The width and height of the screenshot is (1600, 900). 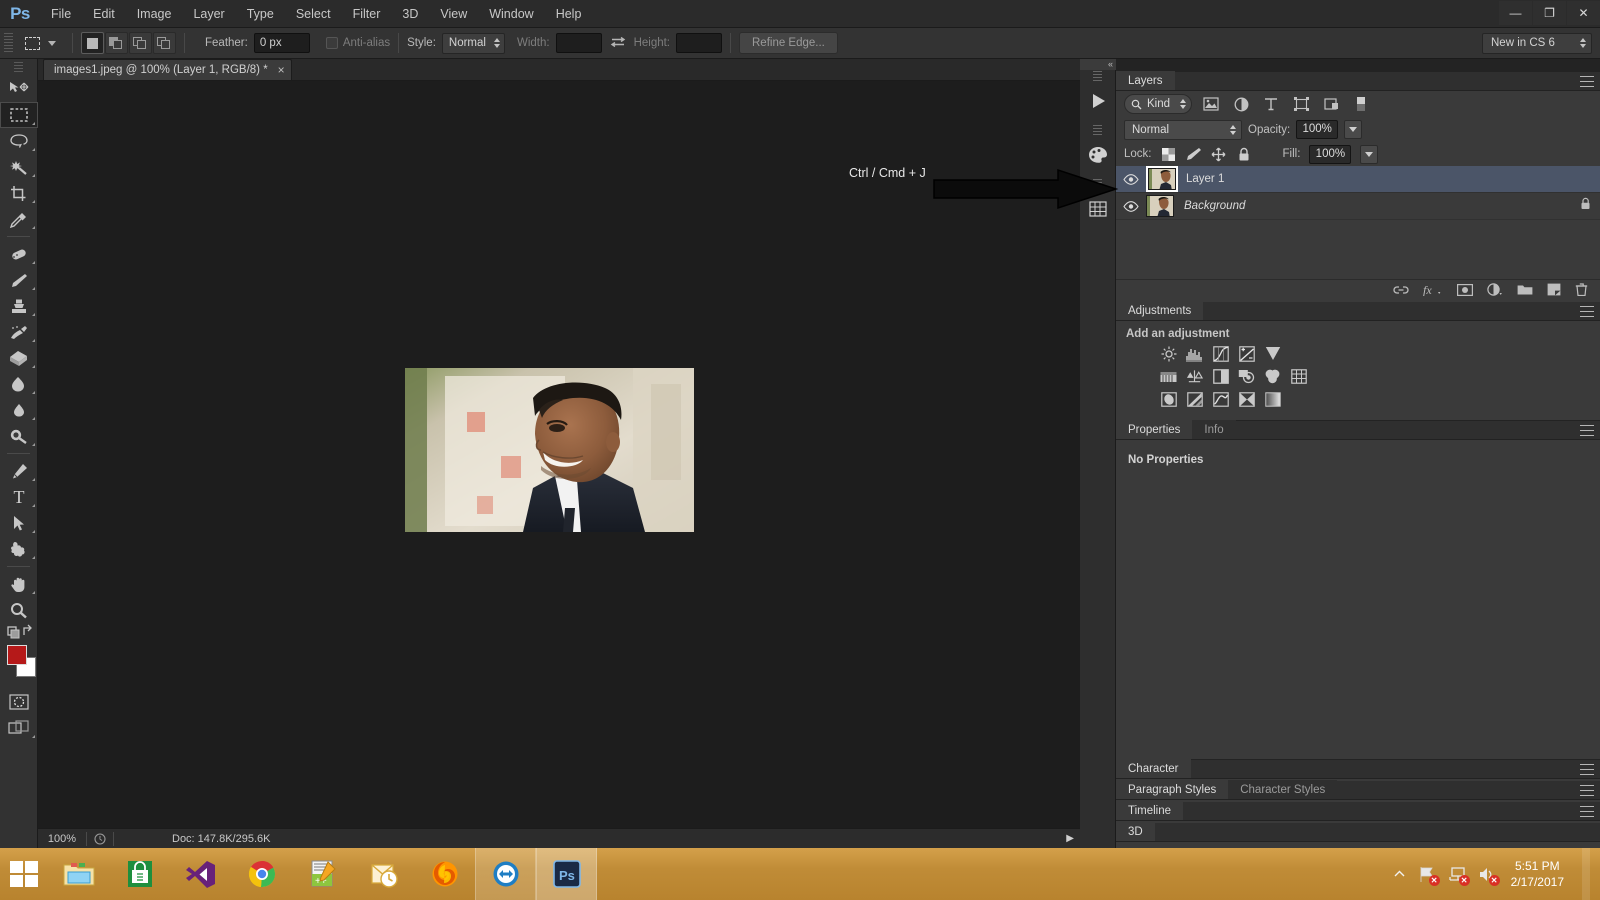 What do you see at coordinates (444, 874) in the screenshot?
I see `mozilla-firefox-taskbar-icon` at bounding box center [444, 874].